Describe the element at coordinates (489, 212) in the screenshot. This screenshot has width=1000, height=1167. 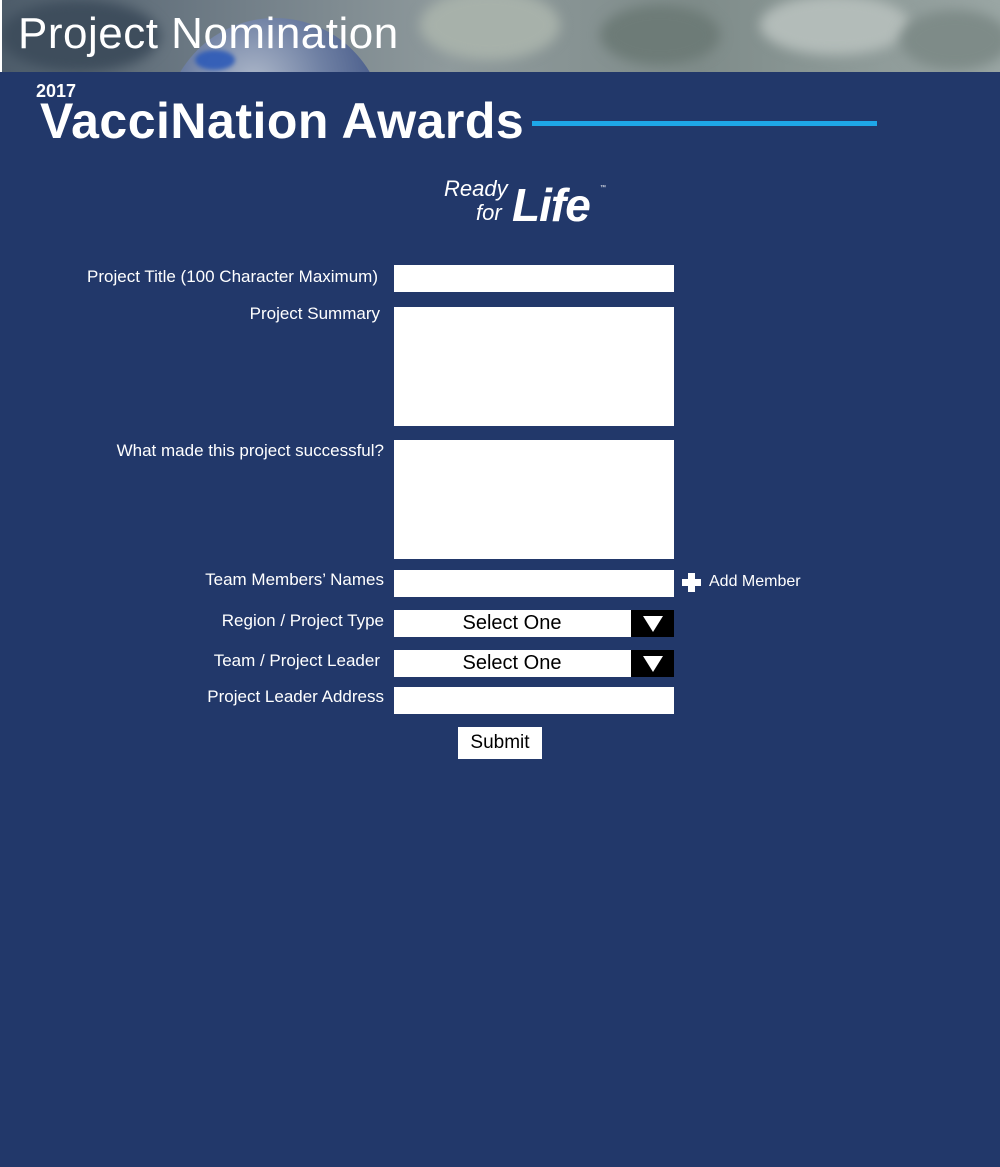
I see `logo-for-text: for` at that location.